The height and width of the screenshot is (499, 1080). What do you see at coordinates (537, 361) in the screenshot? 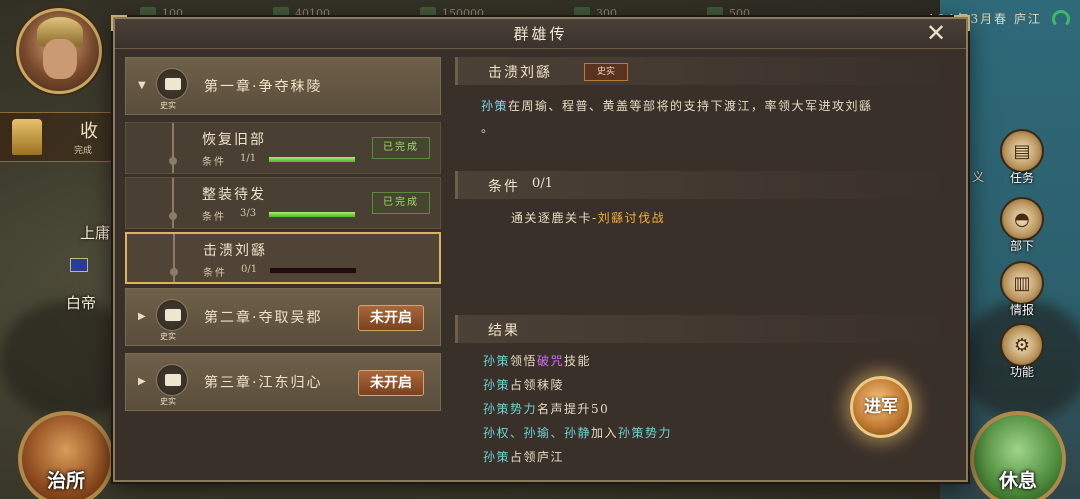
I see `result-item: 孙策领悟破咒技能` at bounding box center [537, 361].